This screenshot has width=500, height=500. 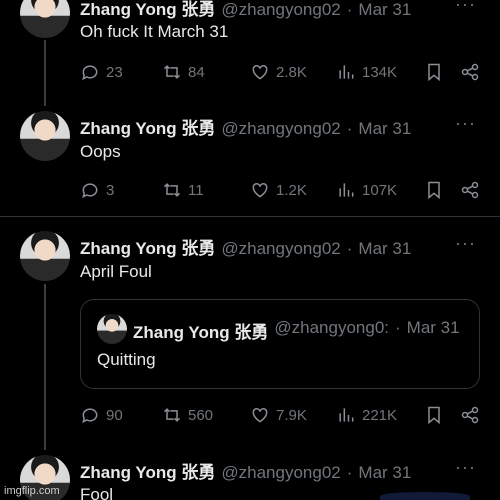 I want to click on like-button: 2.8K, so click(x=293, y=72).